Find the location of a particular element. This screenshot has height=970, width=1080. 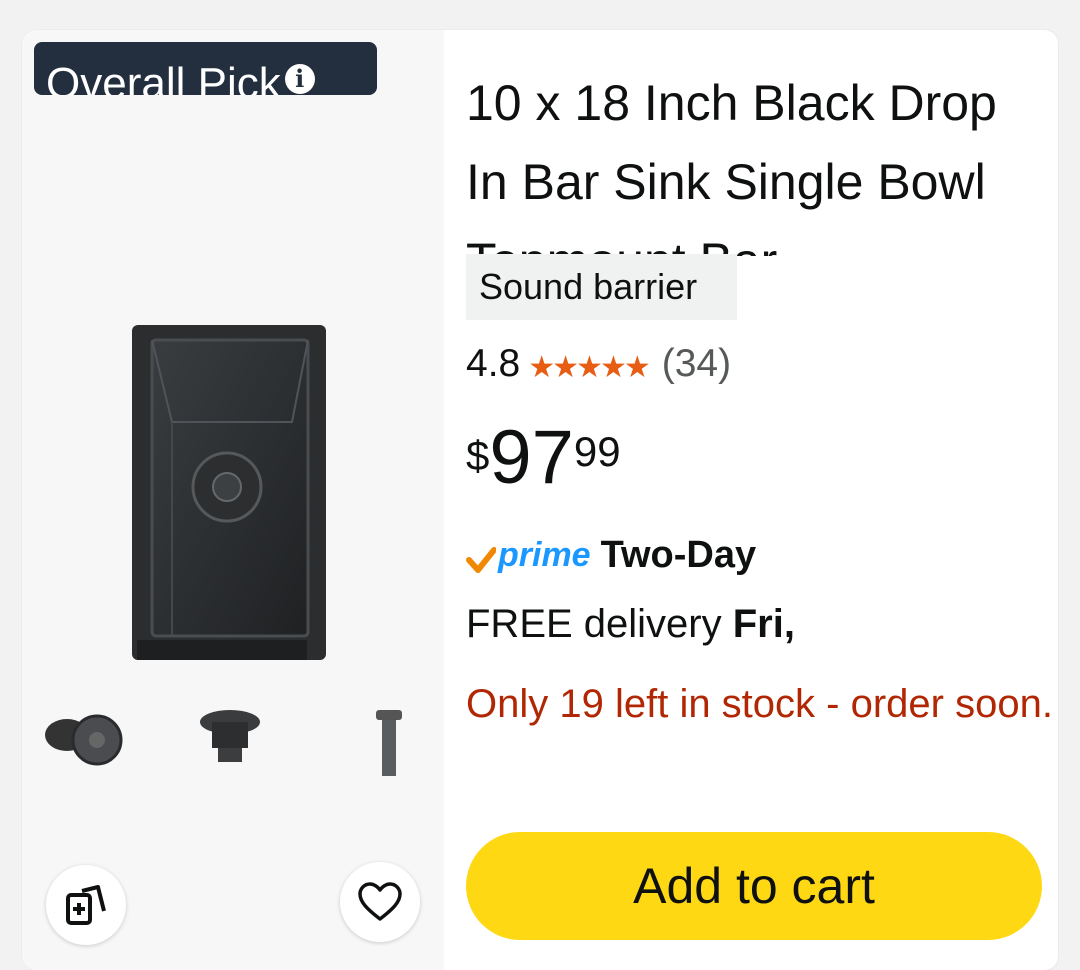

review-count: (34) is located at coordinates (696, 364).